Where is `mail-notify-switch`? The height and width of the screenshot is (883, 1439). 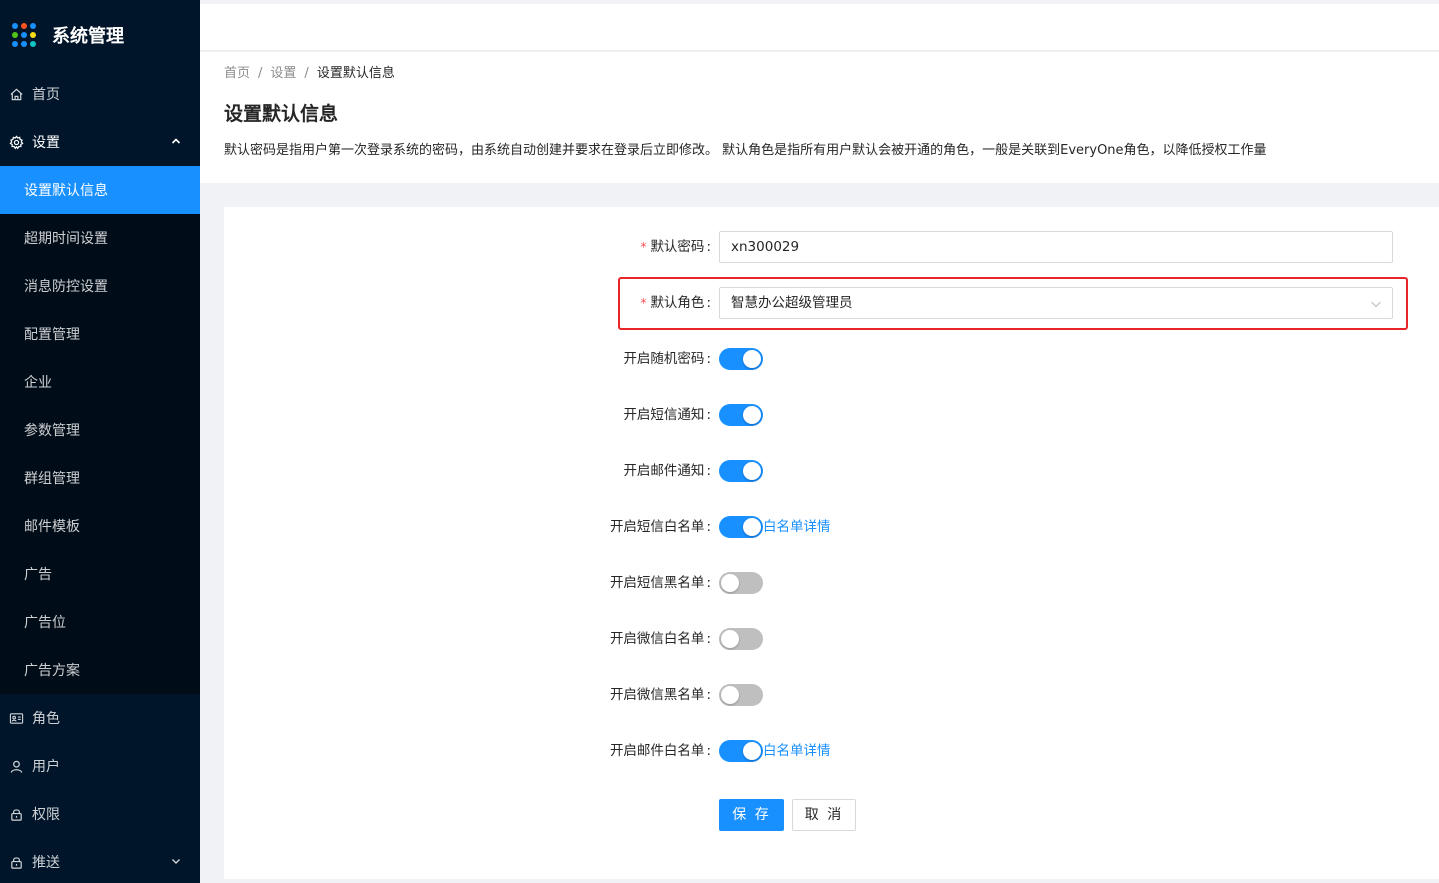 mail-notify-switch is located at coordinates (741, 471).